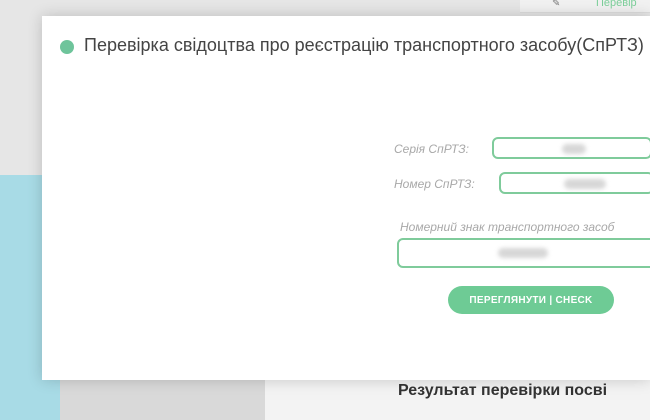 Image resolution: width=650 pixels, height=420 pixels. What do you see at coordinates (434, 184) in the screenshot?
I see `number-label: Номер СпРТЗ:` at bounding box center [434, 184].